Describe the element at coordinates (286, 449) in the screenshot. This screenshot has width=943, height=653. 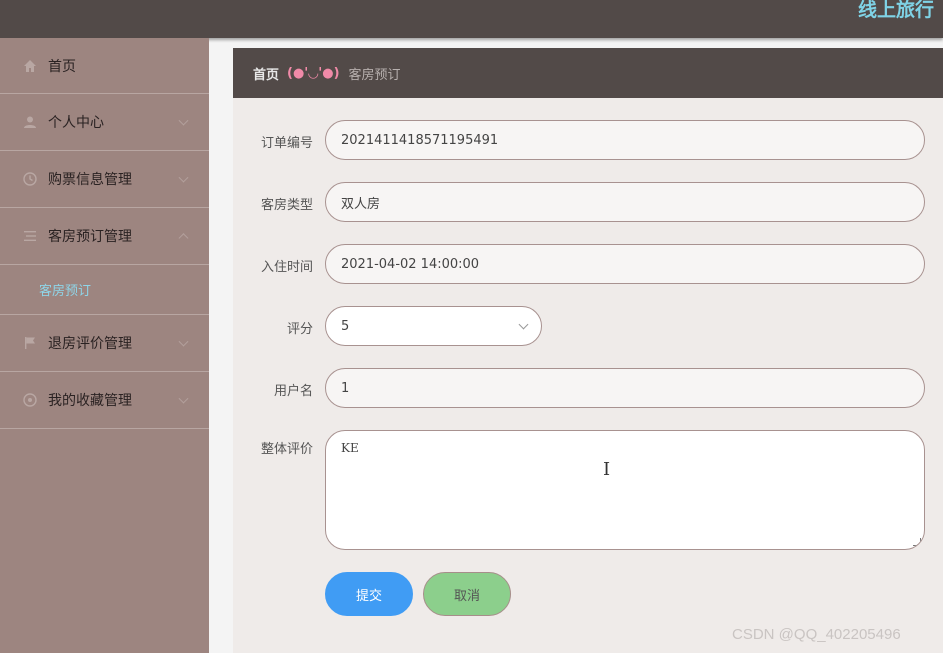
I see `review-label: 整体评价` at that location.